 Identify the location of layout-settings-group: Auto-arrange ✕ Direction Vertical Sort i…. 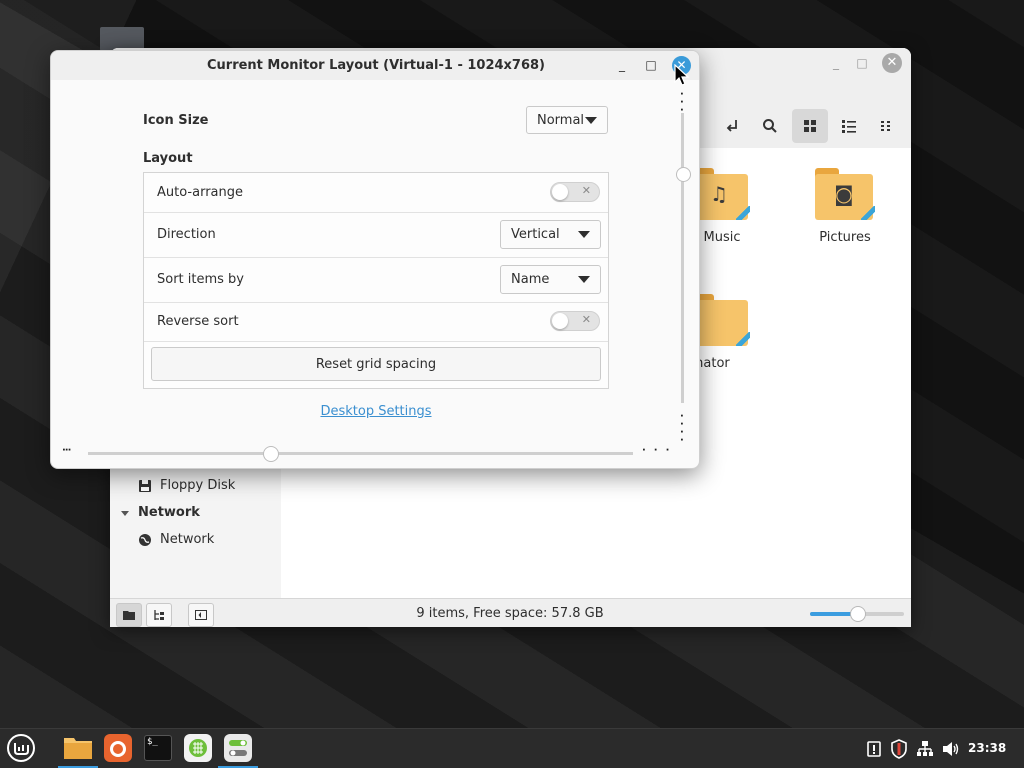
(376, 280).